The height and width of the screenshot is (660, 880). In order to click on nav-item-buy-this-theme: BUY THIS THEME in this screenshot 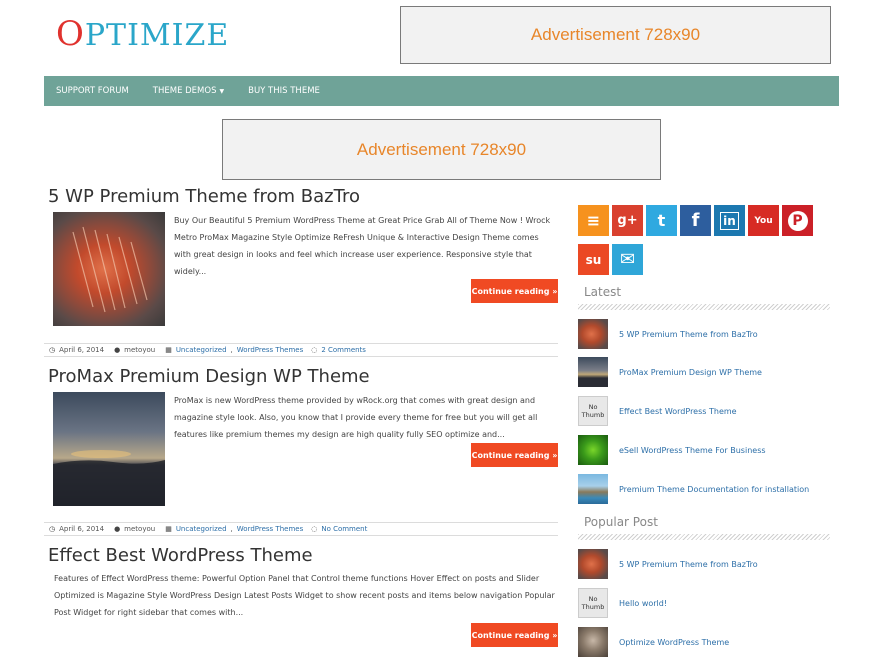, I will do `click(284, 91)`.